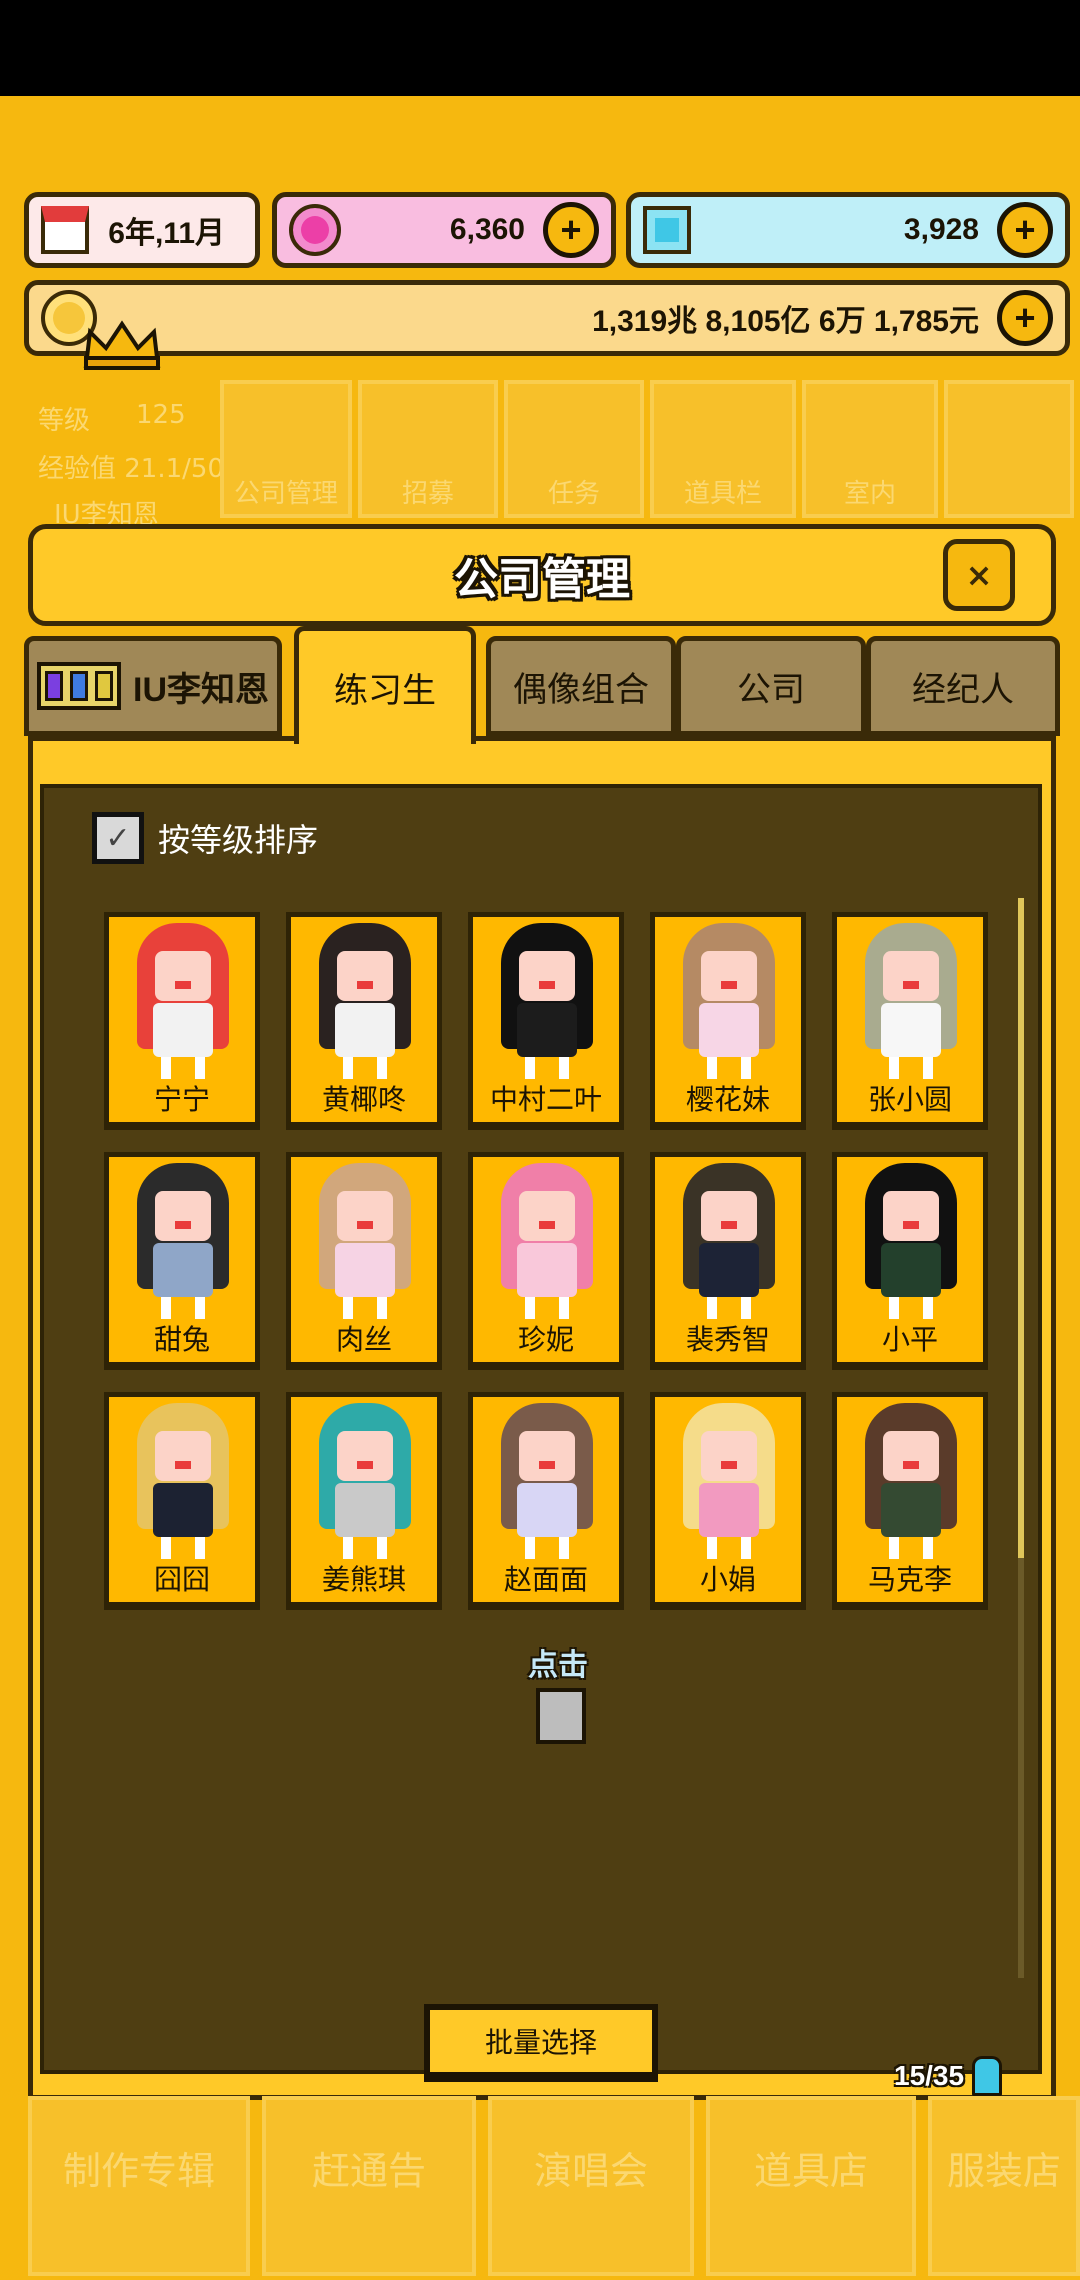 The height and width of the screenshot is (2280, 1080). What do you see at coordinates (728, 1261) in the screenshot?
I see `trainee-card: 裴秀智` at bounding box center [728, 1261].